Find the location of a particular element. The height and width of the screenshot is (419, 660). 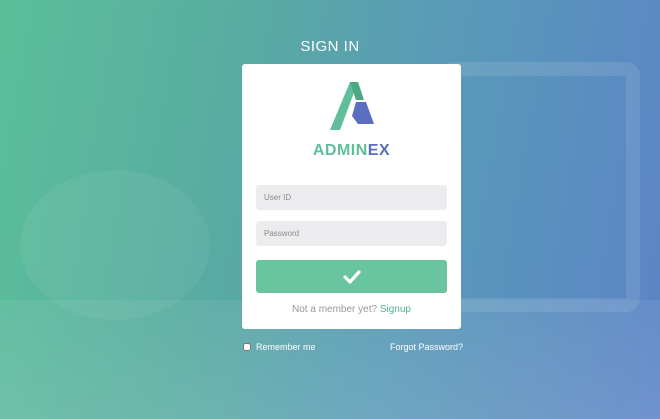

password-input is located at coordinates (351, 233).